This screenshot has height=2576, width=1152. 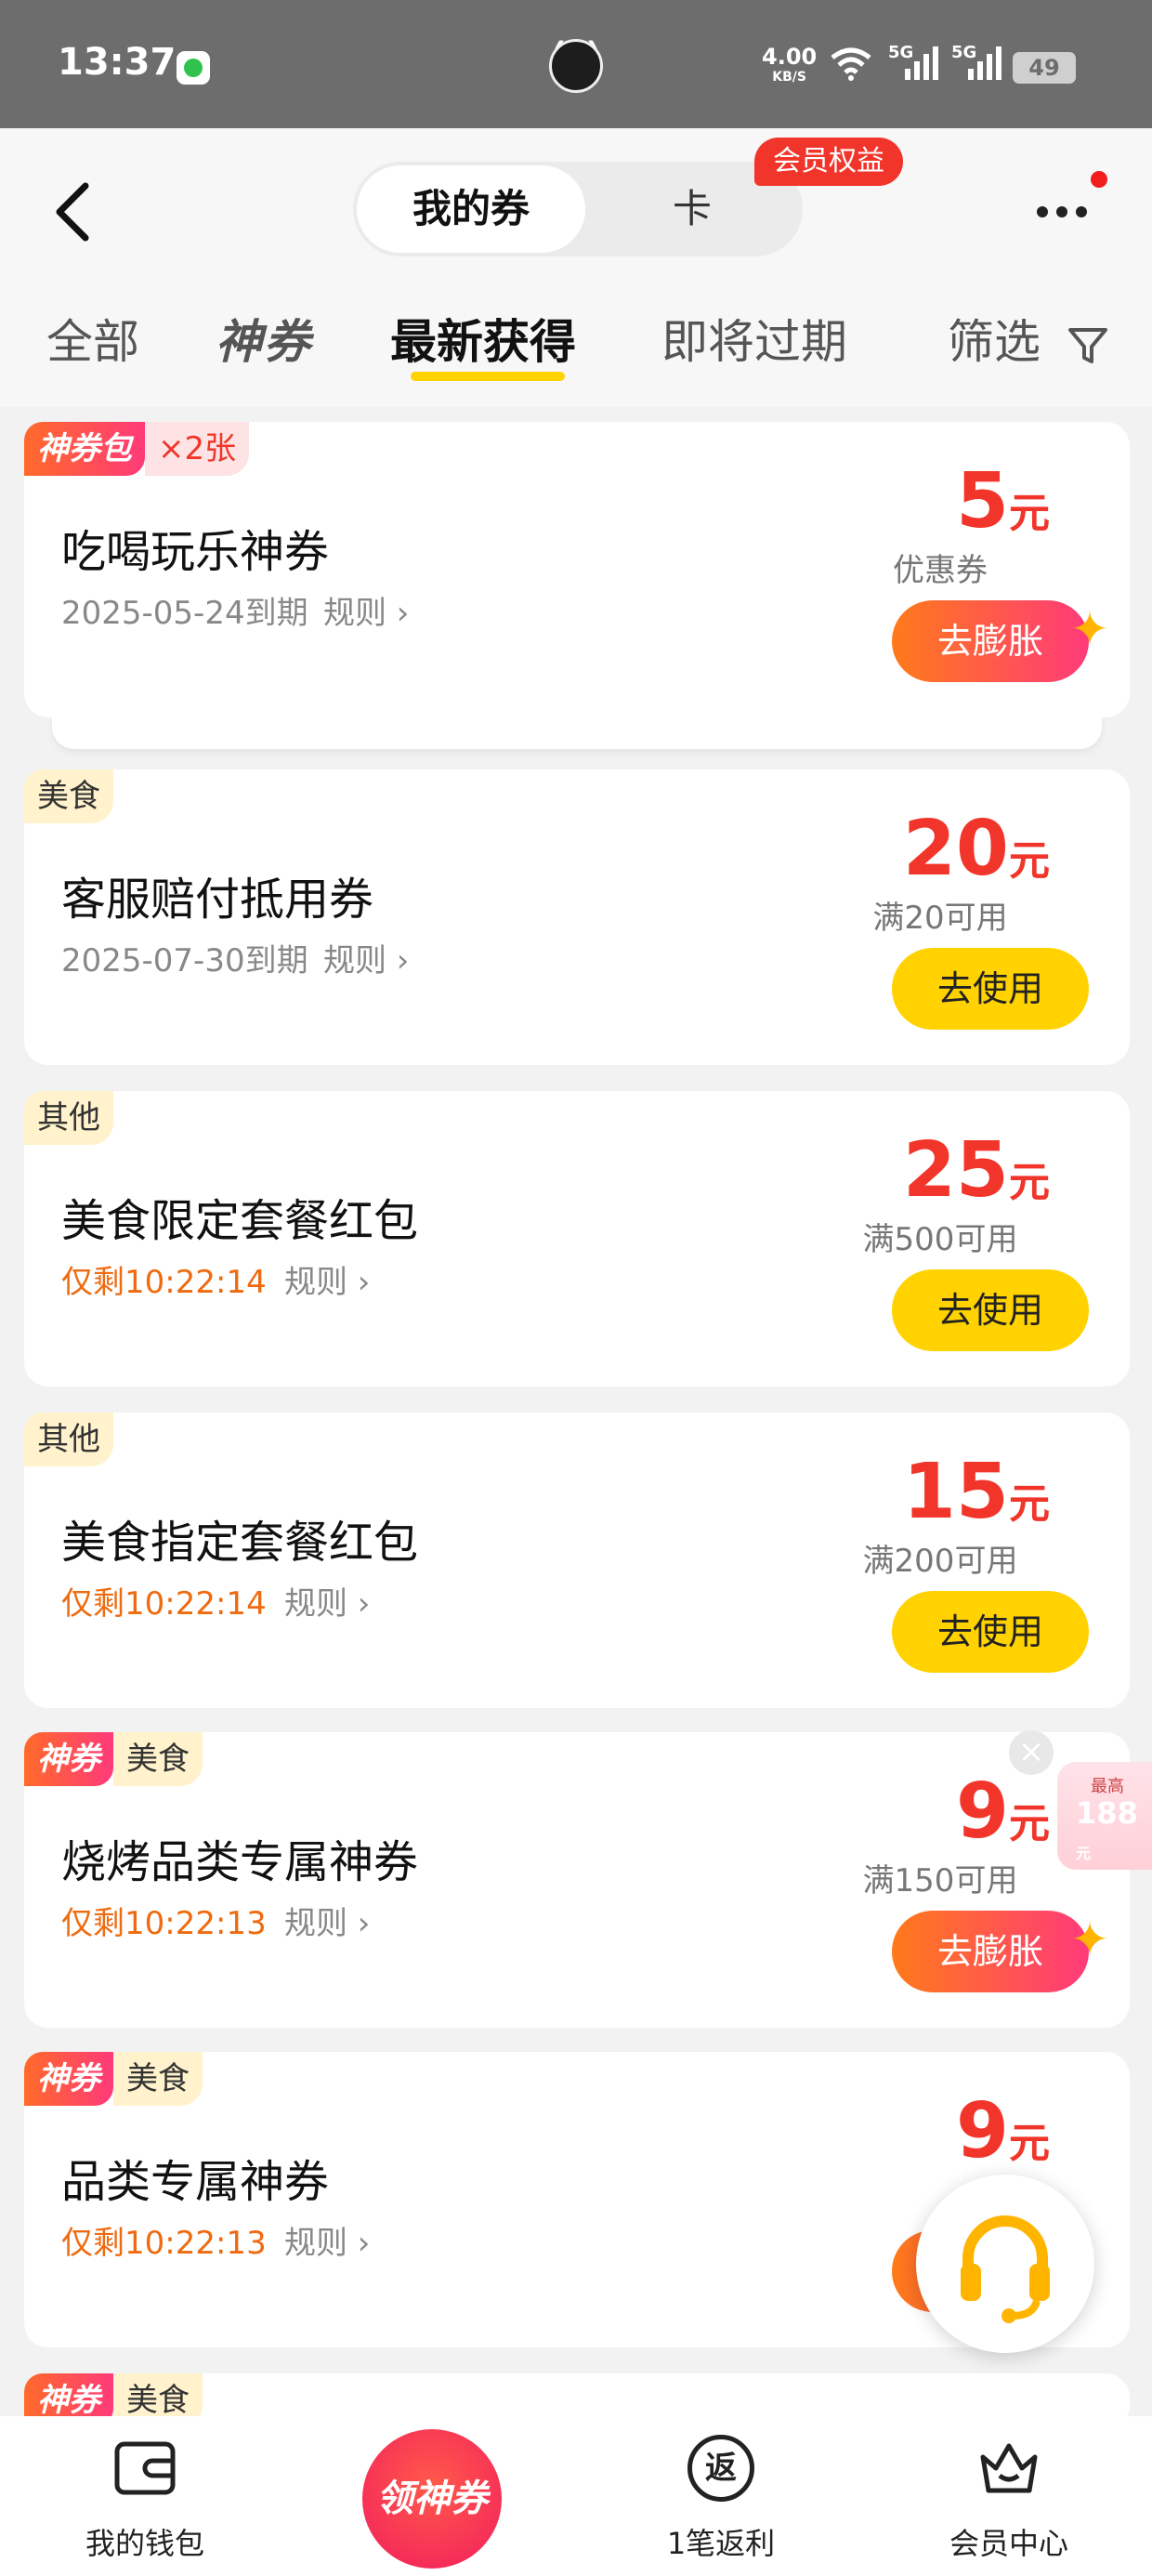 What do you see at coordinates (940, 1561) in the screenshot?
I see `coupon-condition: 满200可用` at bounding box center [940, 1561].